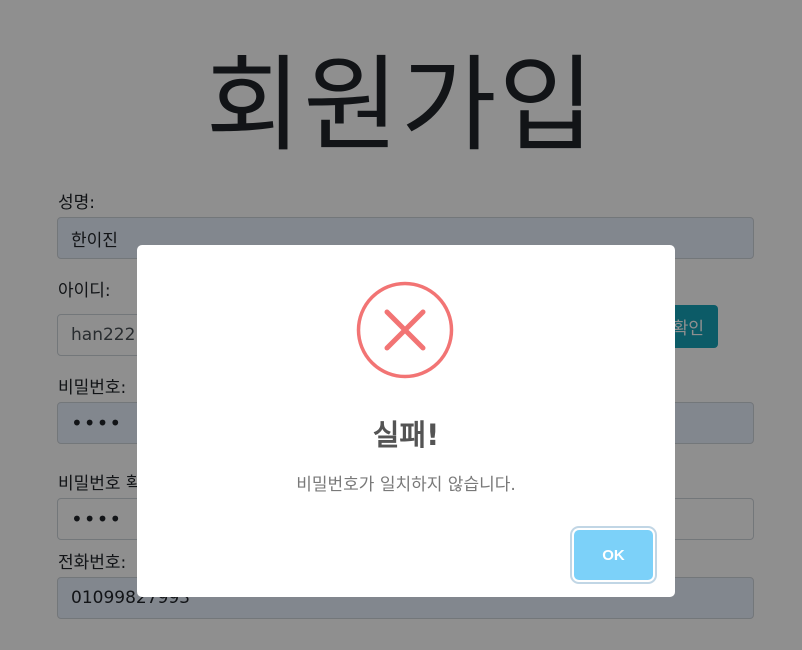 The image size is (802, 650). Describe the element at coordinates (406, 435) in the screenshot. I see `dialog-title: 실패!` at that location.